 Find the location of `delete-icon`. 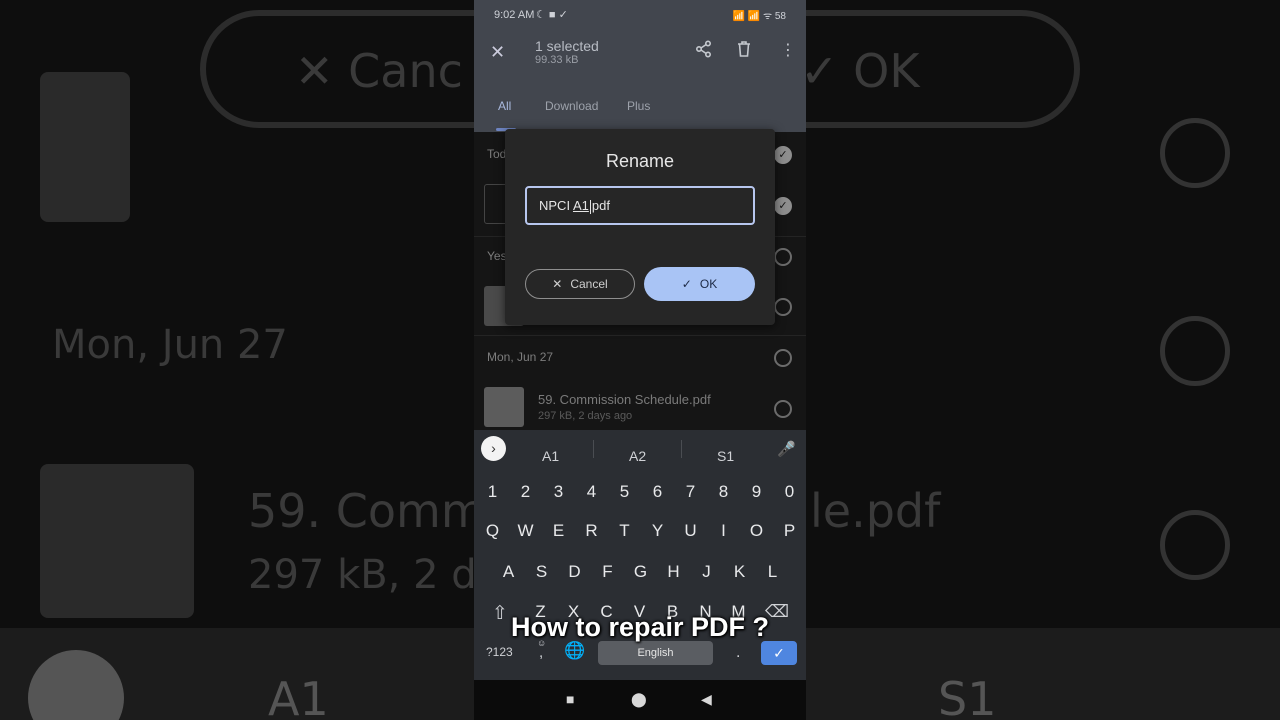

delete-icon is located at coordinates (744, 51).